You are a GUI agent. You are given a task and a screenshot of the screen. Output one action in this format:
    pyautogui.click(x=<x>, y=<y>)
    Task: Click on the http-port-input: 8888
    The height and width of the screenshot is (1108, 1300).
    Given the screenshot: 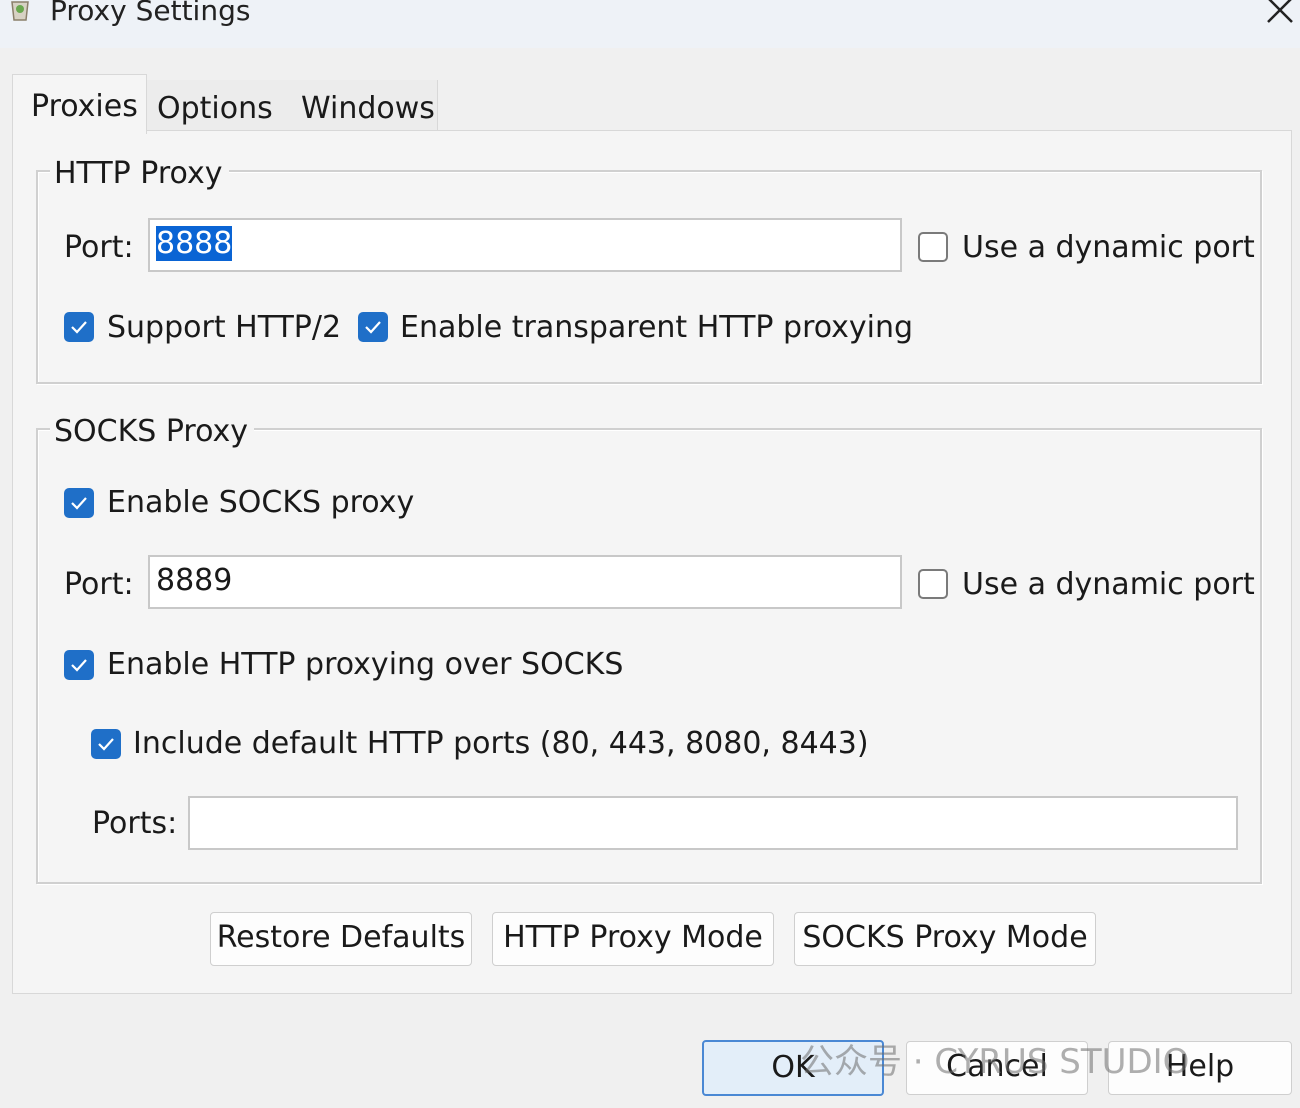 What is the action you would take?
    pyautogui.click(x=525, y=245)
    